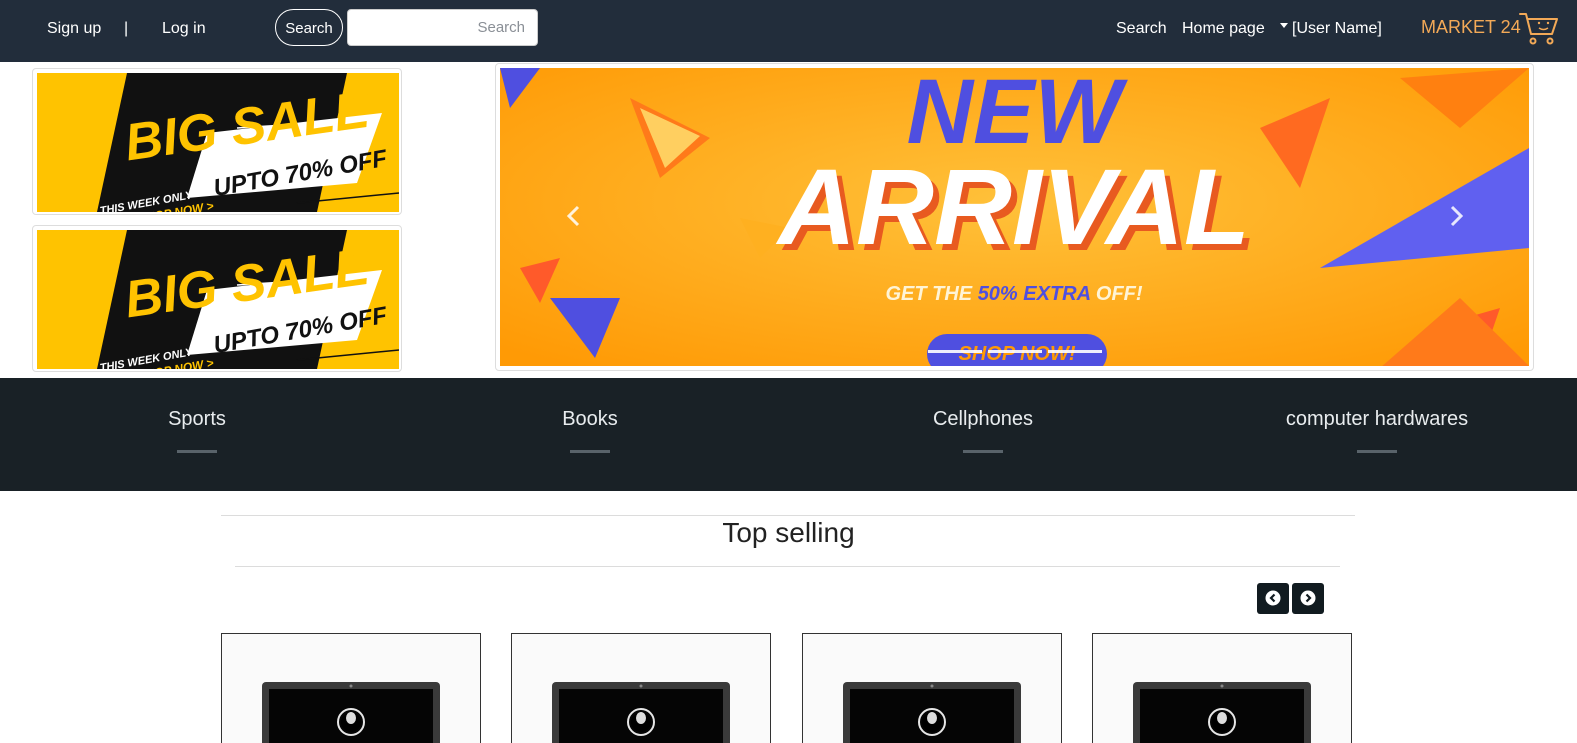 The image size is (1577, 743). What do you see at coordinates (1012, 206) in the screenshot?
I see `slide-line2: ARRIVAL` at bounding box center [1012, 206].